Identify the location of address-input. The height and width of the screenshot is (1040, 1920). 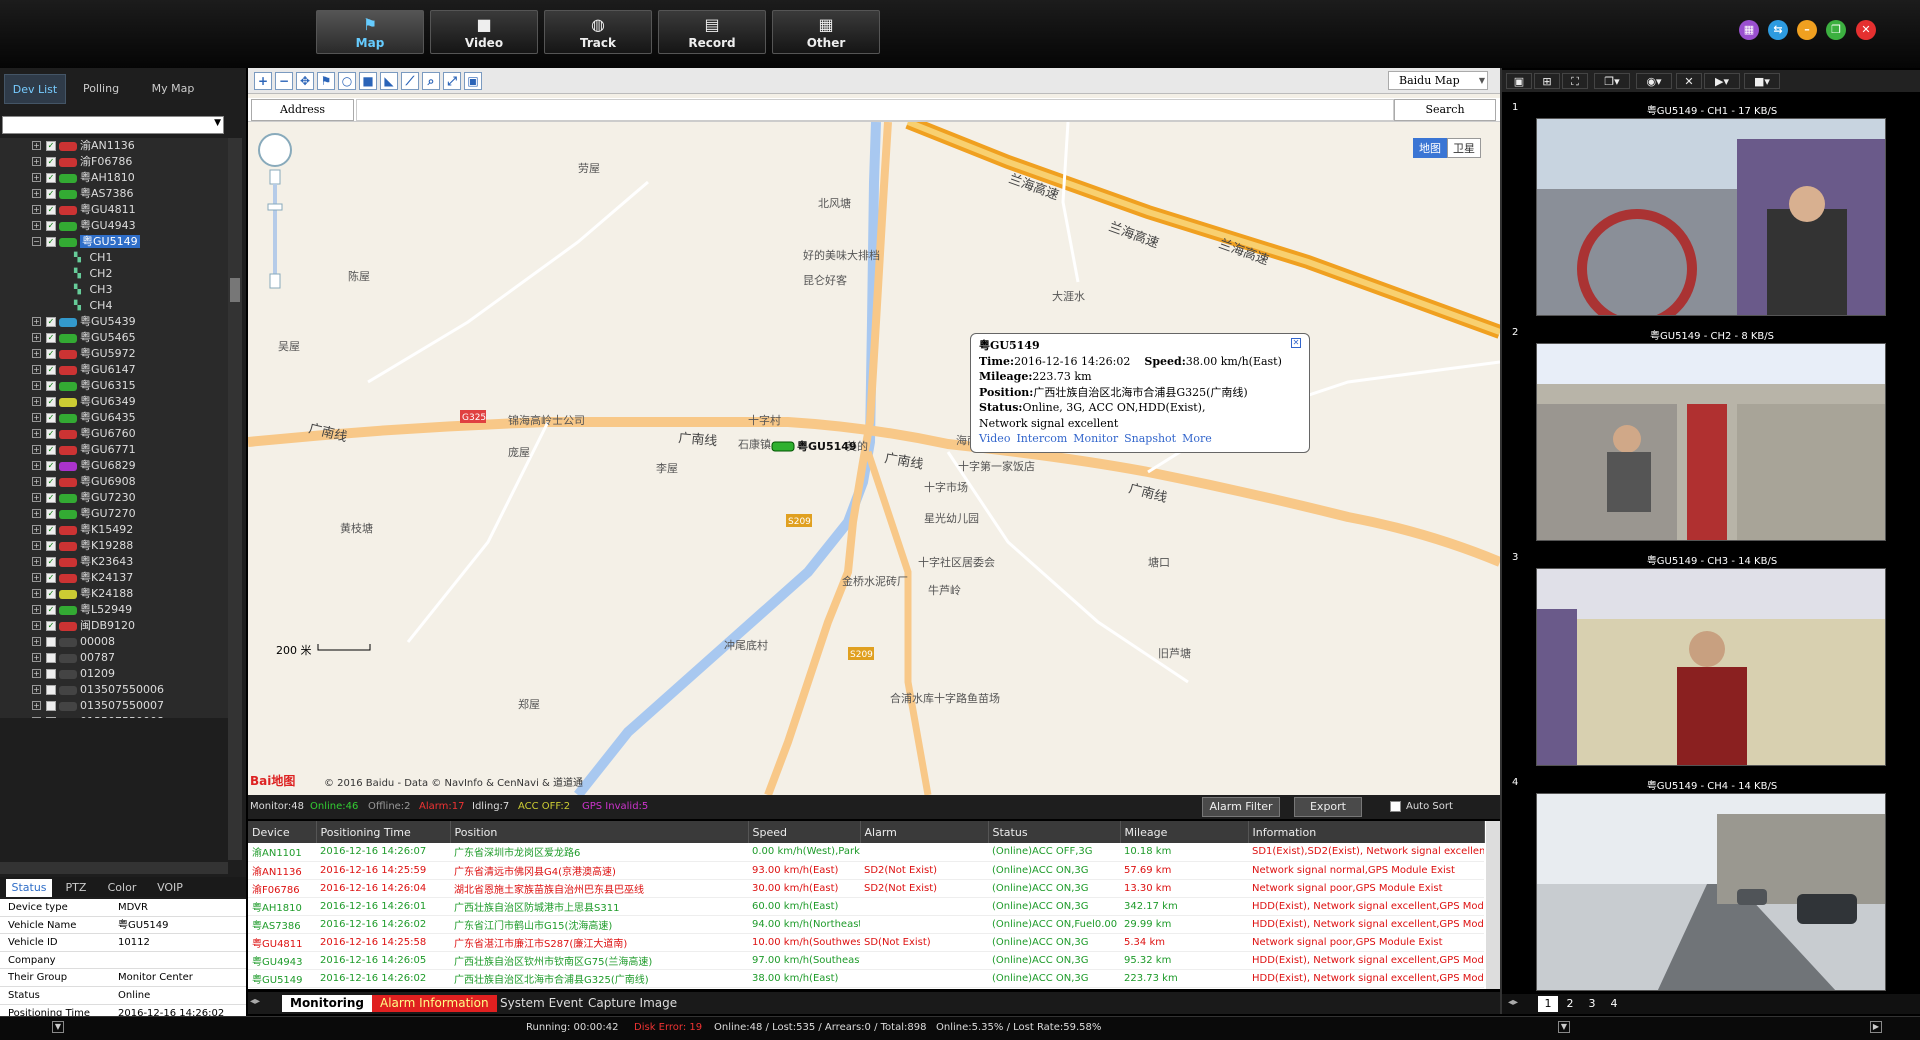
(875, 110).